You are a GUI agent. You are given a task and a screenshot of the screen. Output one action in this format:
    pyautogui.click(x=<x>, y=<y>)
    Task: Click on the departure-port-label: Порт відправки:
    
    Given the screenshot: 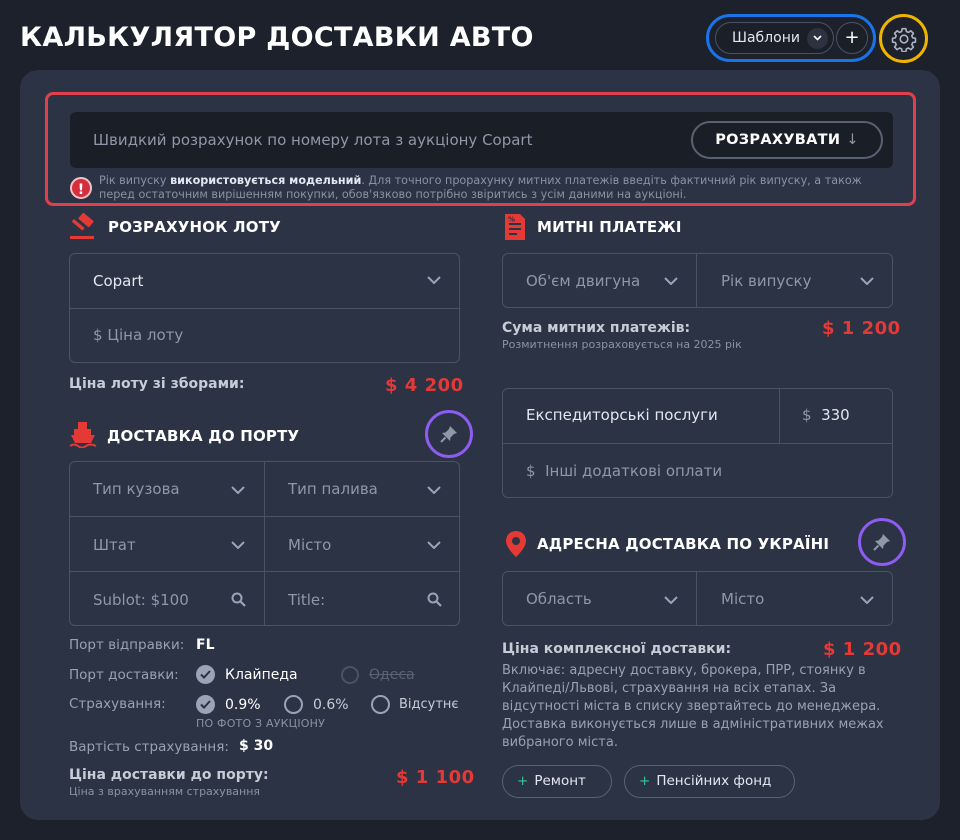 What is the action you would take?
    pyautogui.click(x=127, y=645)
    